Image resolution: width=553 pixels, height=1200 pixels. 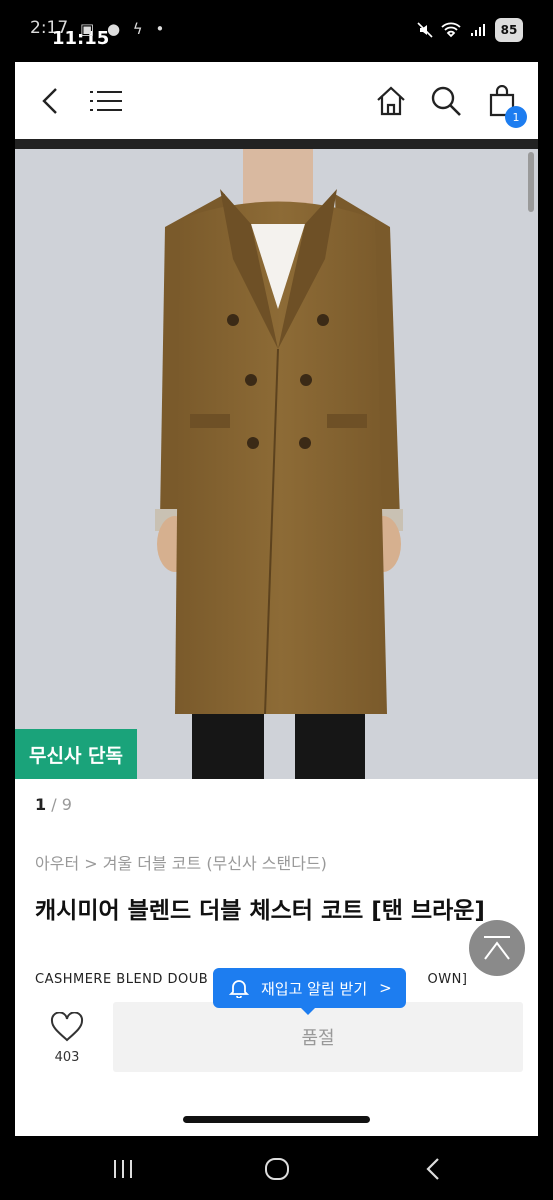 What do you see at coordinates (447, 979) in the screenshot?
I see `english-name-right: OWN]` at bounding box center [447, 979].